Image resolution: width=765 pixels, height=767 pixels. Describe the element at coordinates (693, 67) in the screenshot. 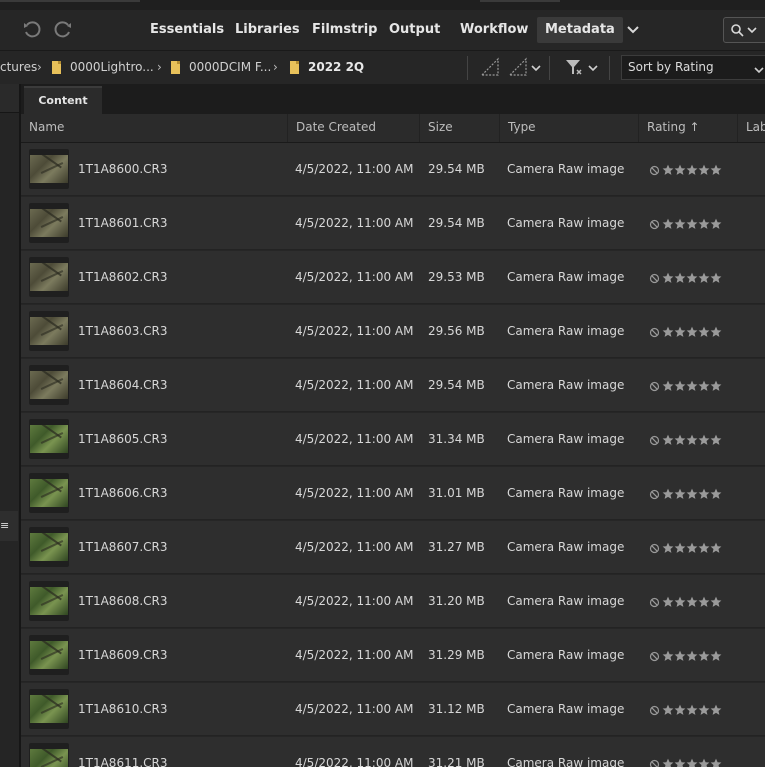

I see `sort-dropdown: Sort by Rating` at that location.